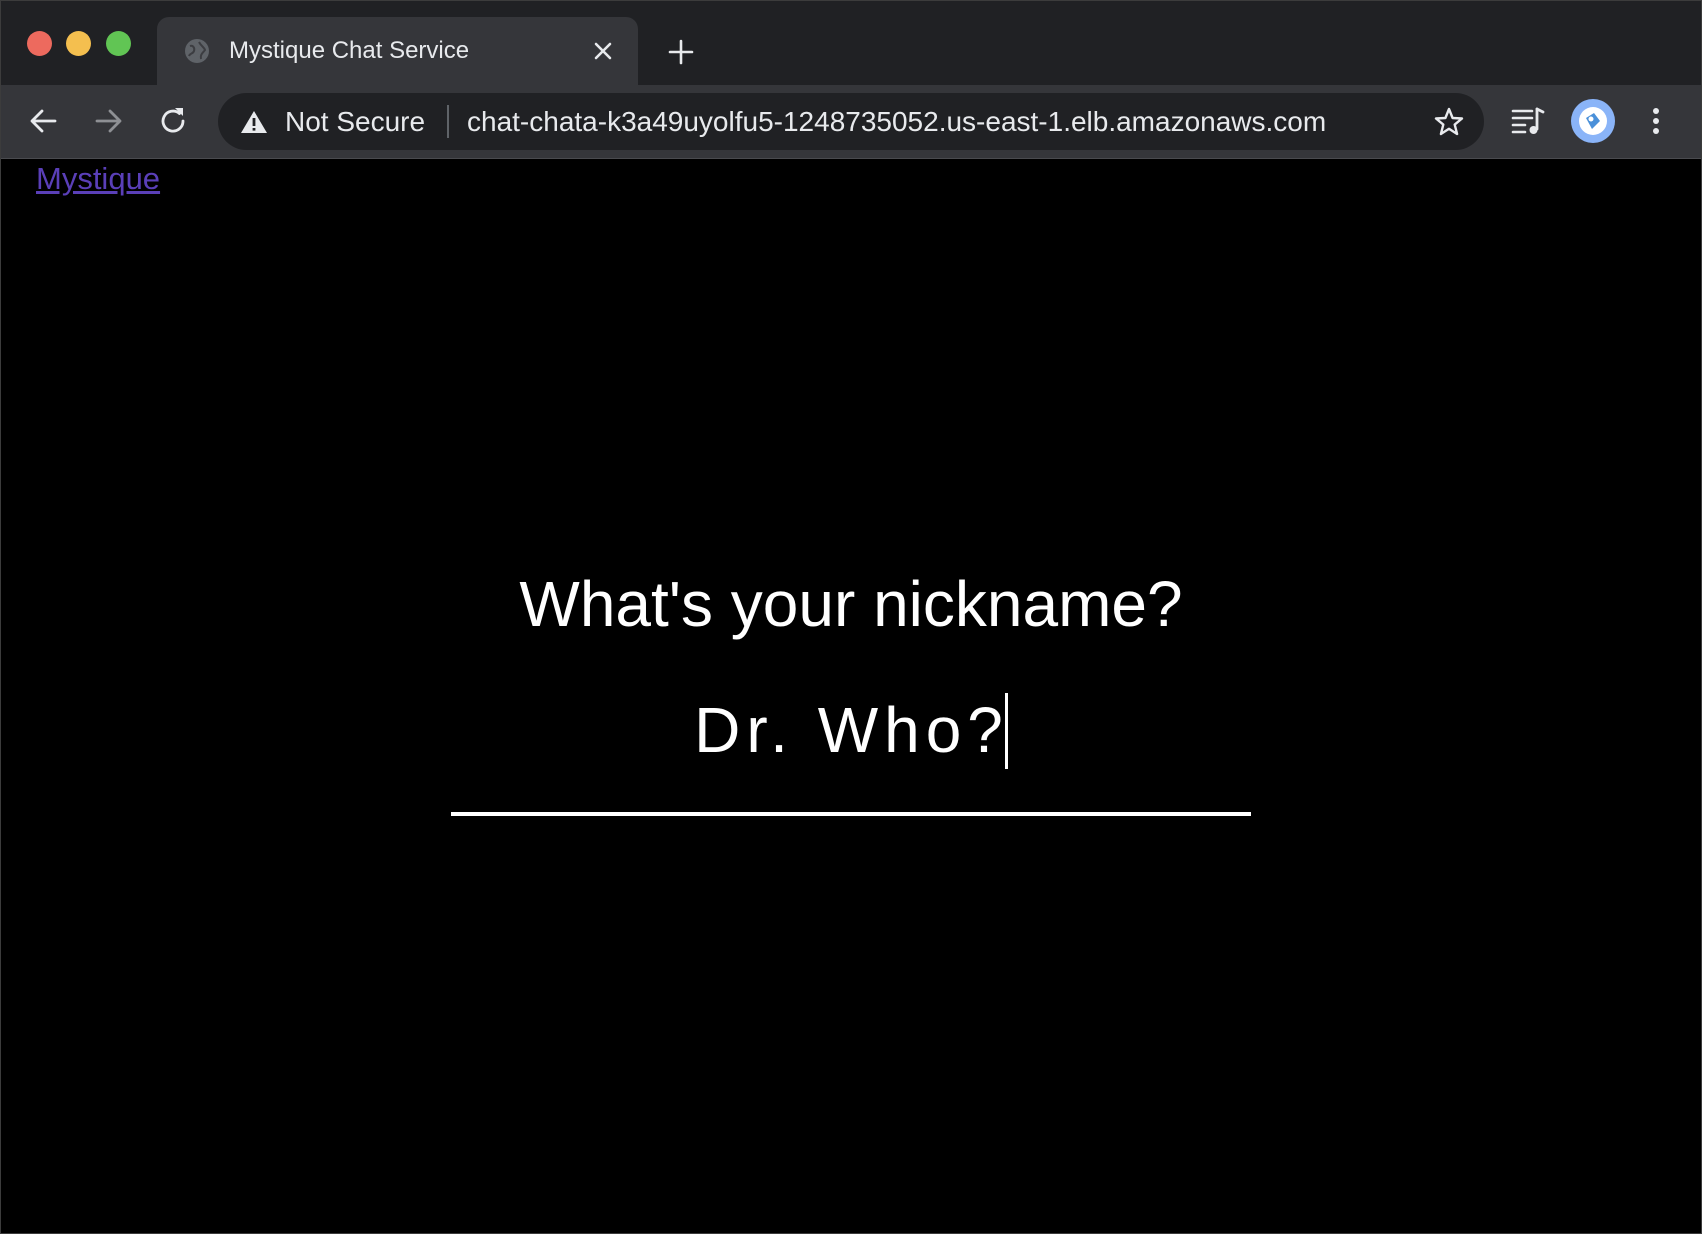  What do you see at coordinates (349, 50) in the screenshot?
I see `tab-title: Mystique Chat Service` at bounding box center [349, 50].